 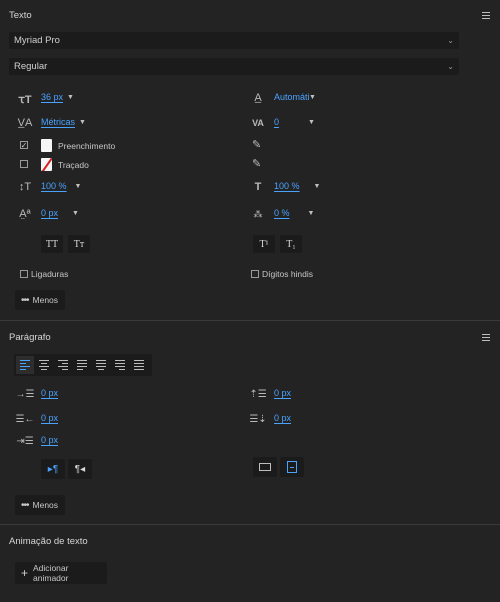 I want to click on justify-last-left-button, so click(x=82, y=365).